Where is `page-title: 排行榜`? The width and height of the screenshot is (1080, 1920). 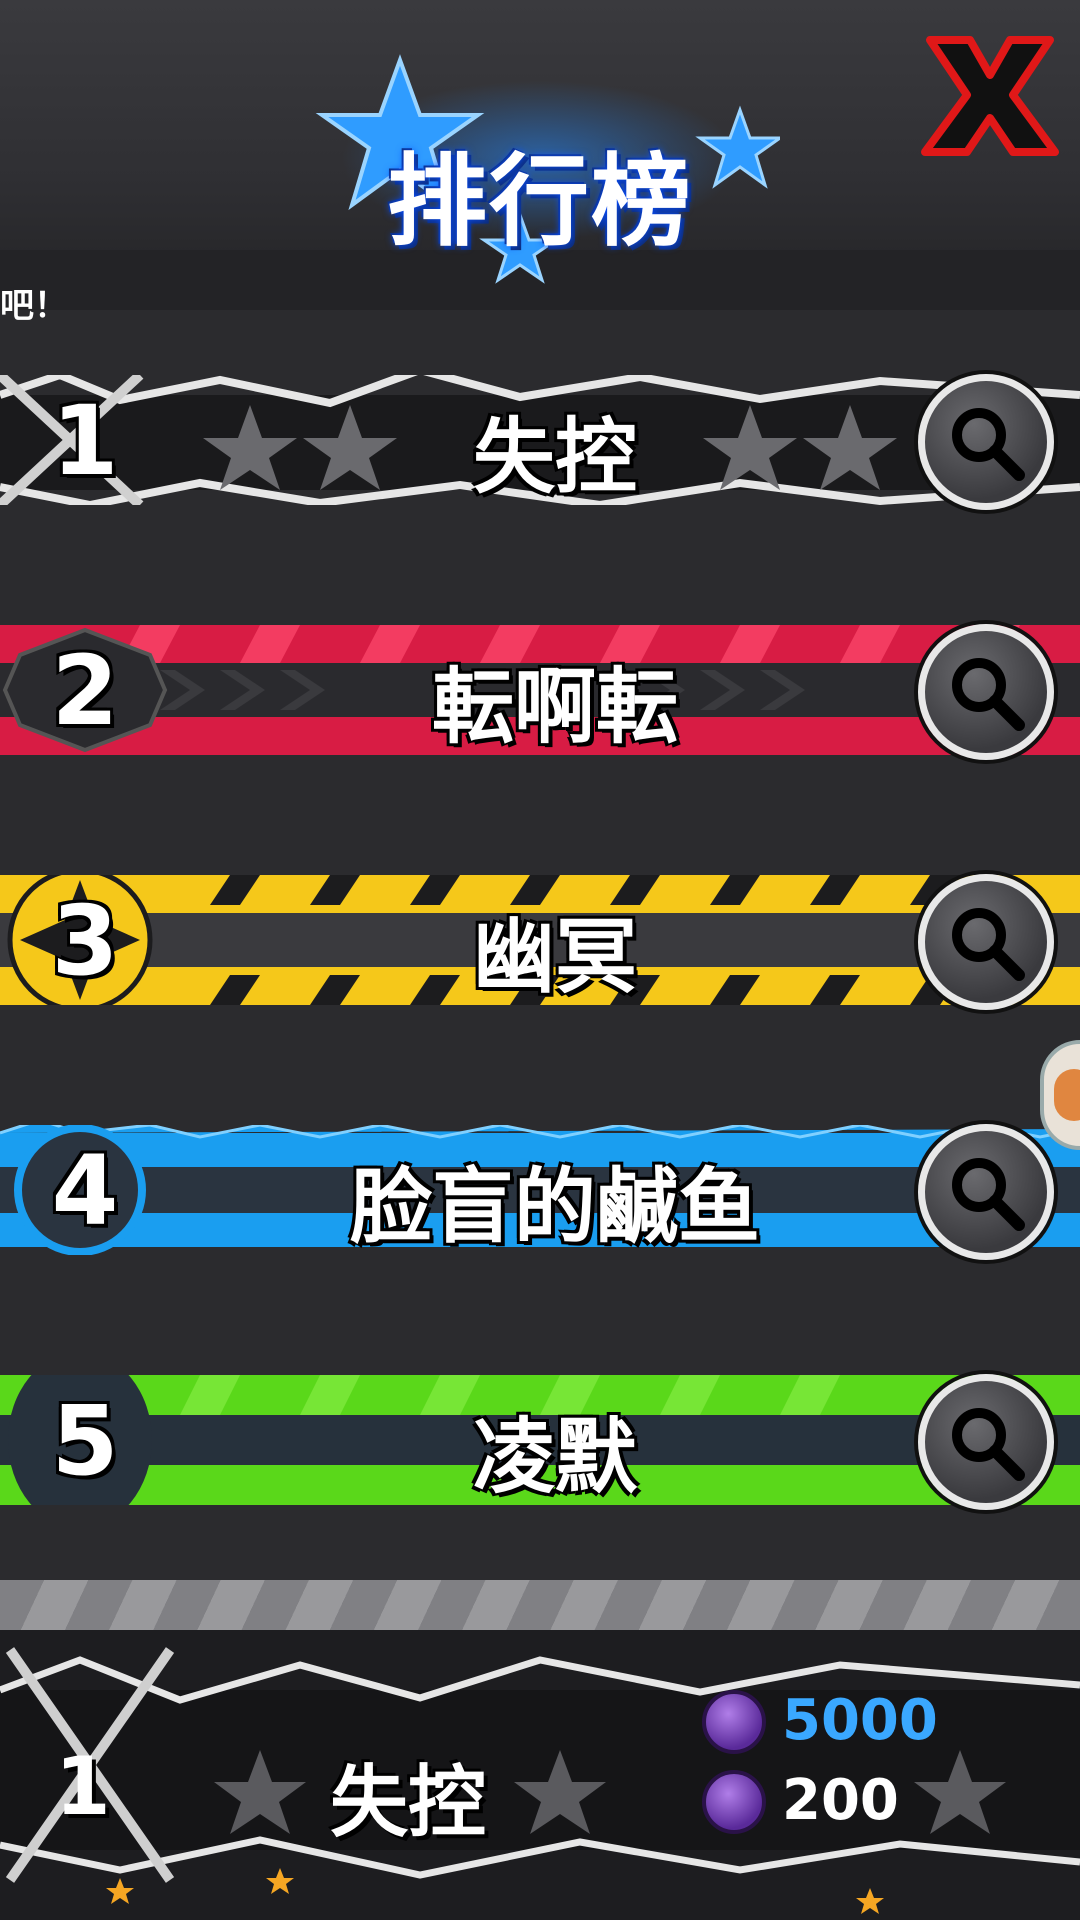 page-title: 排行榜 is located at coordinates (540, 201).